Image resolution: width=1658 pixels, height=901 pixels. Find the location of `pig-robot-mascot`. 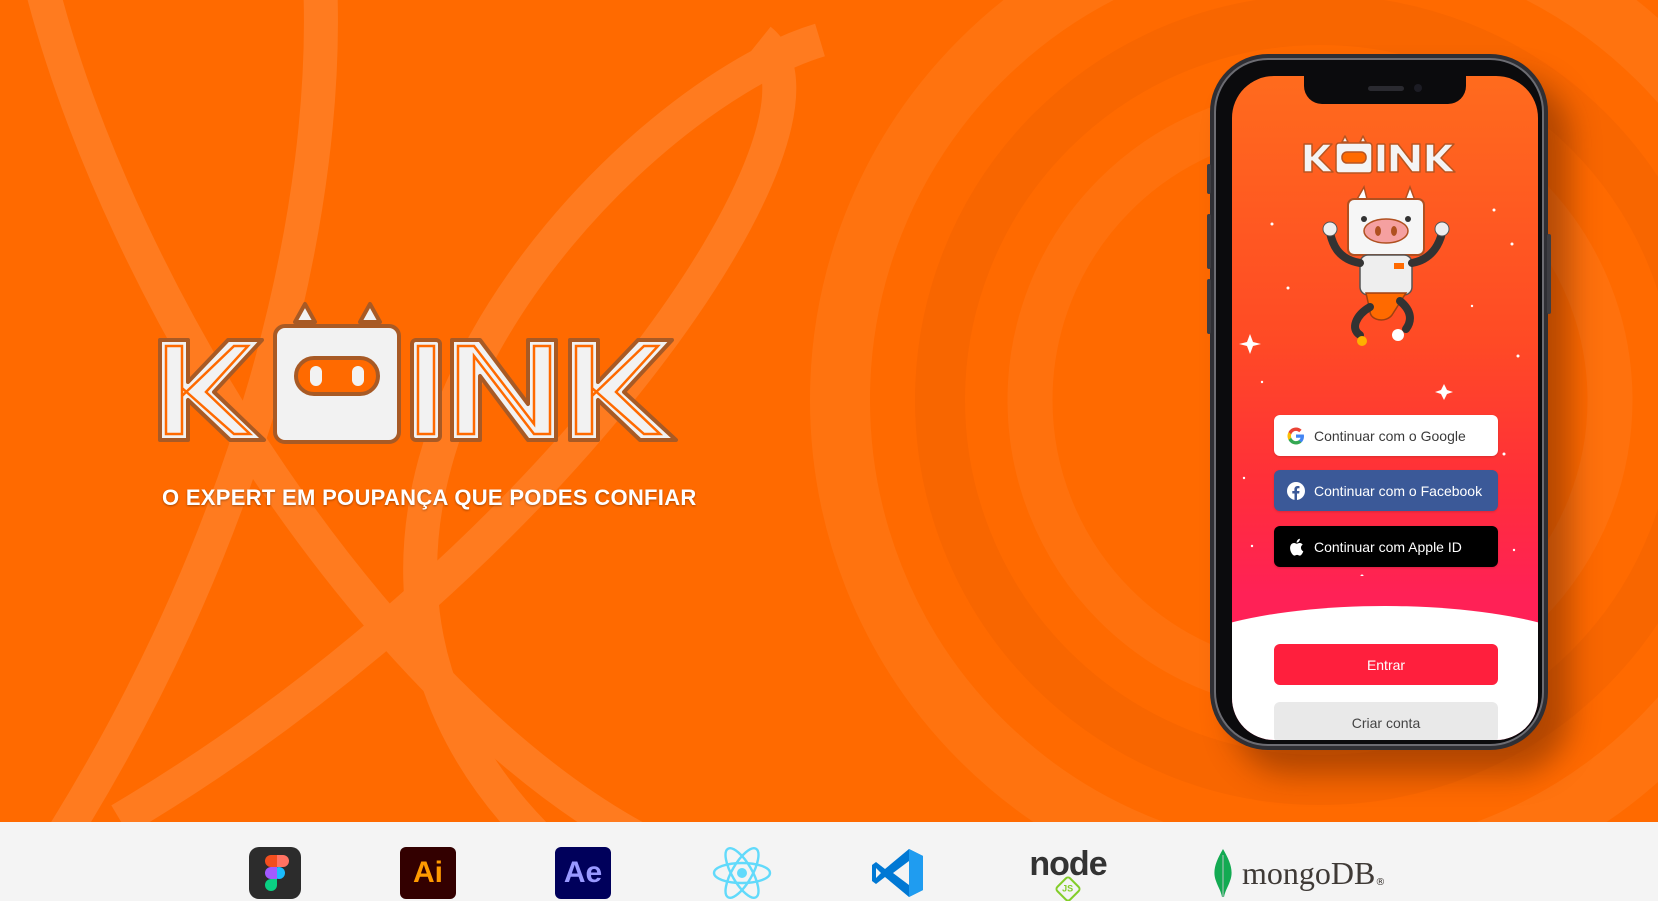

pig-robot-mascot is located at coordinates (1386, 265).